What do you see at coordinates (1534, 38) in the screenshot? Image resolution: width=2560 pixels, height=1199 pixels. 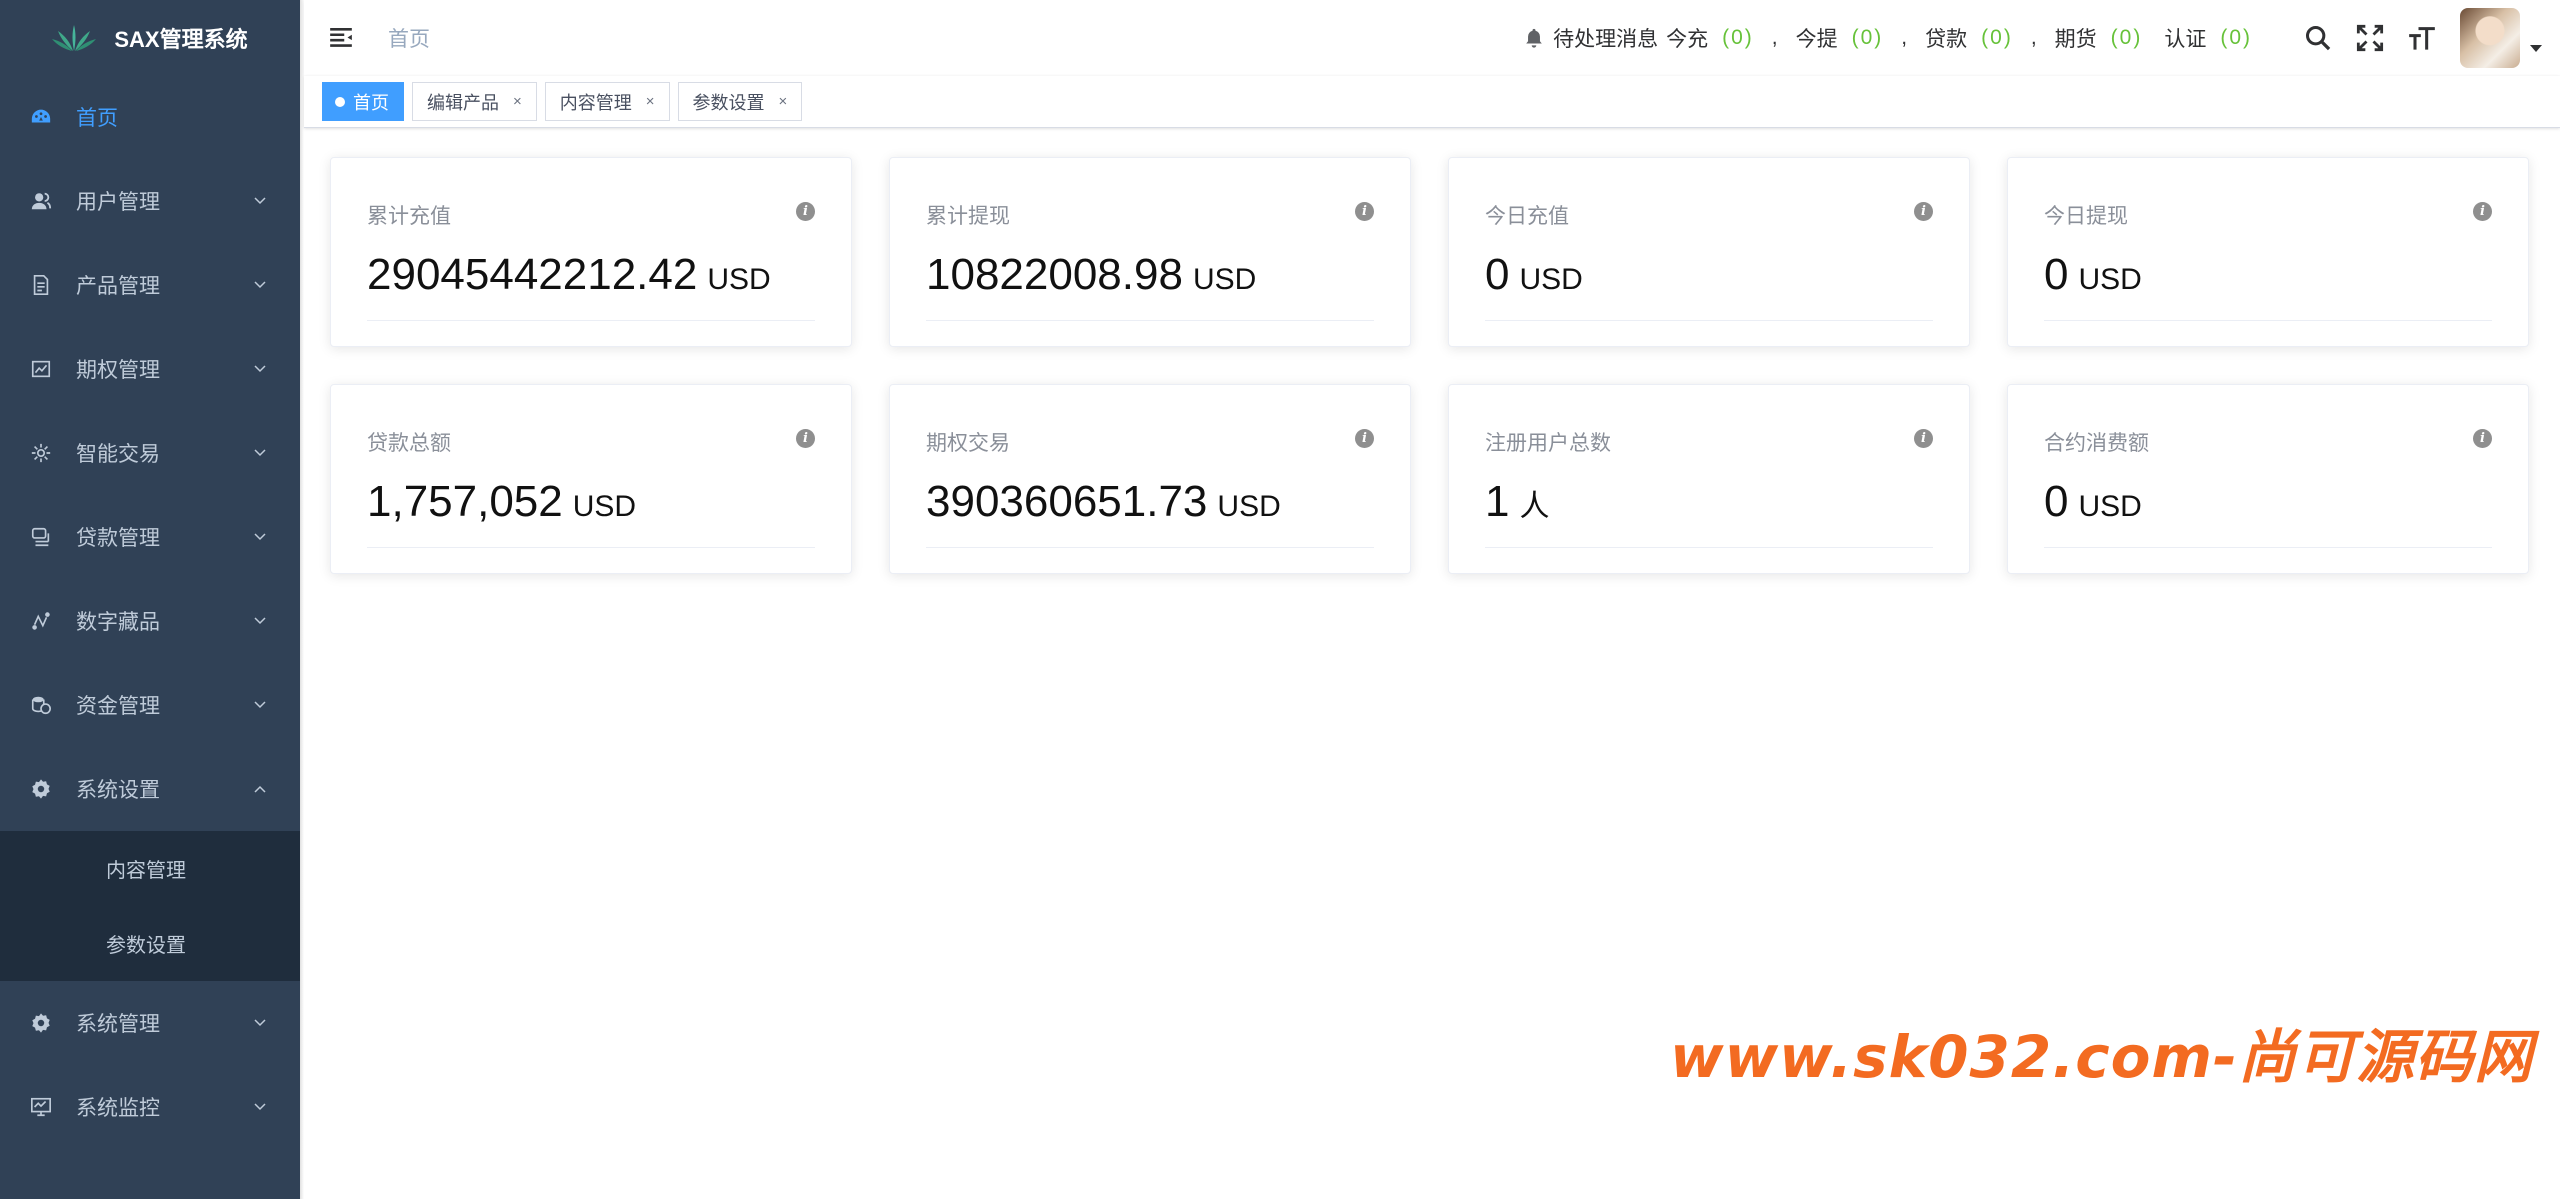 I see `bell-icon` at bounding box center [1534, 38].